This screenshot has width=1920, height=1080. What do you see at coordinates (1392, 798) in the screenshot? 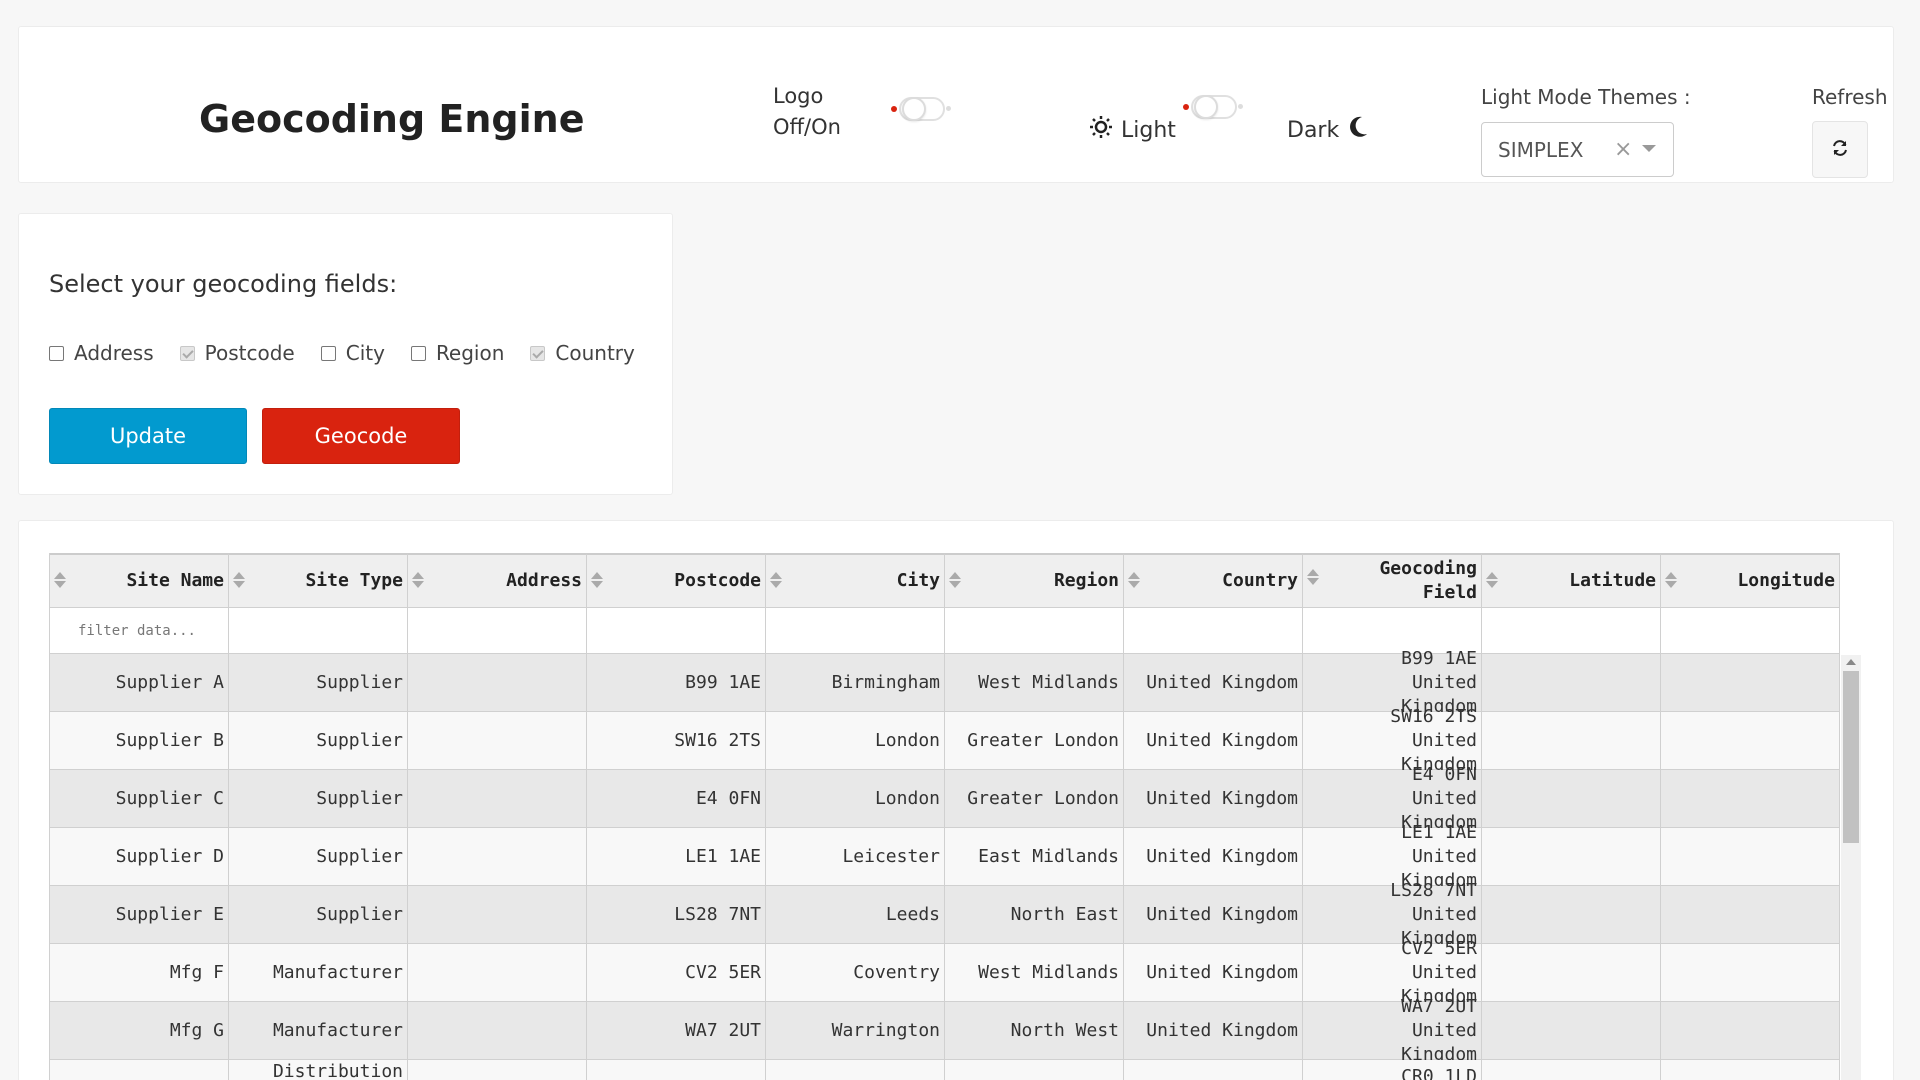
I see `table-cell: E4 0FN United Kingdom` at bounding box center [1392, 798].